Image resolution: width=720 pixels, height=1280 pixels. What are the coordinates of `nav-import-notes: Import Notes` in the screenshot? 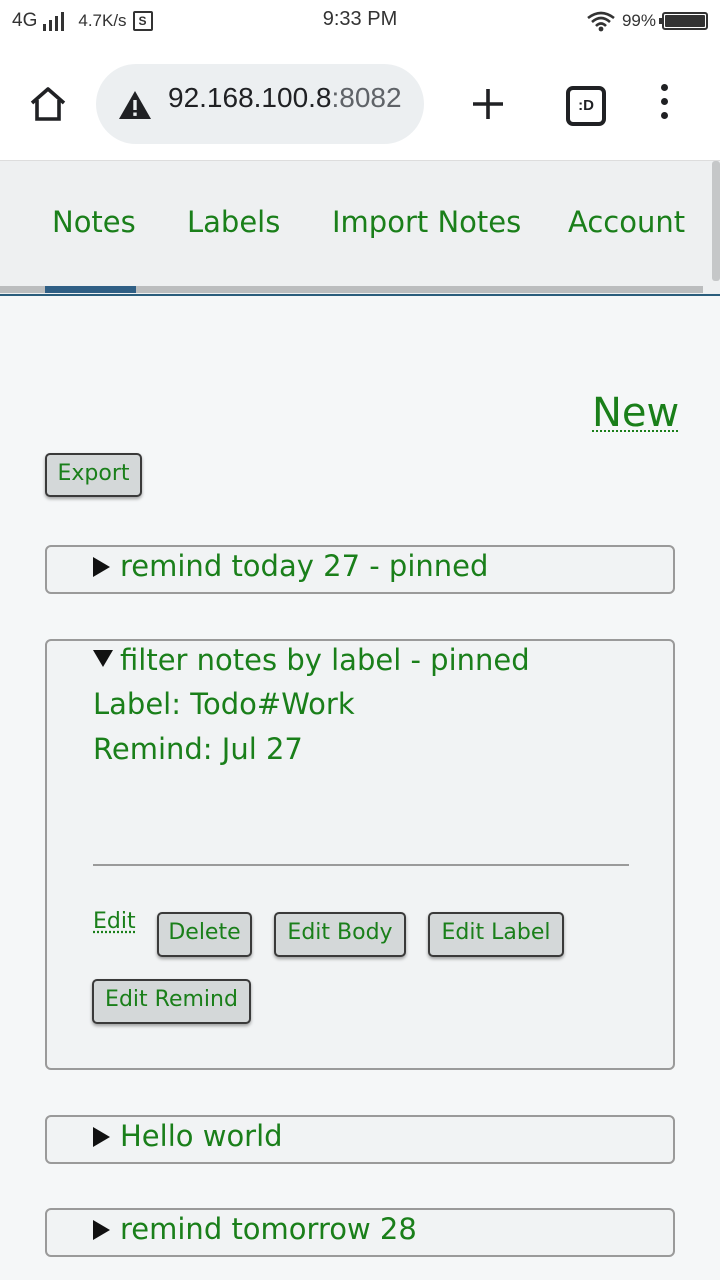 It's located at (426, 222).